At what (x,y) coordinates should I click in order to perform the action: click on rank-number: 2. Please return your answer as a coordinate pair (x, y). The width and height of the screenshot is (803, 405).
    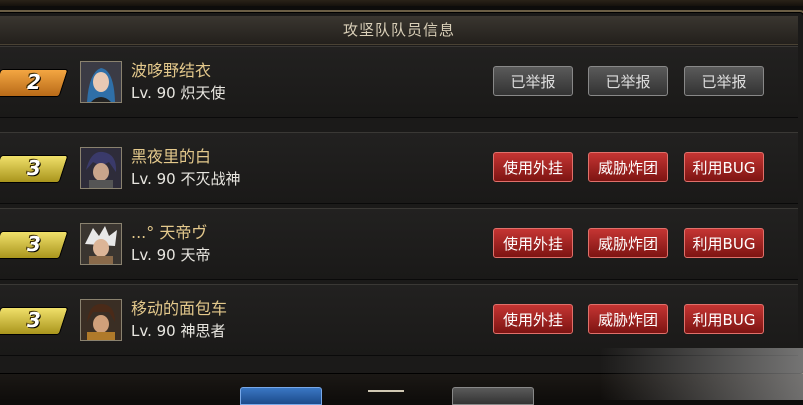
    Looking at the image, I should click on (34, 82).